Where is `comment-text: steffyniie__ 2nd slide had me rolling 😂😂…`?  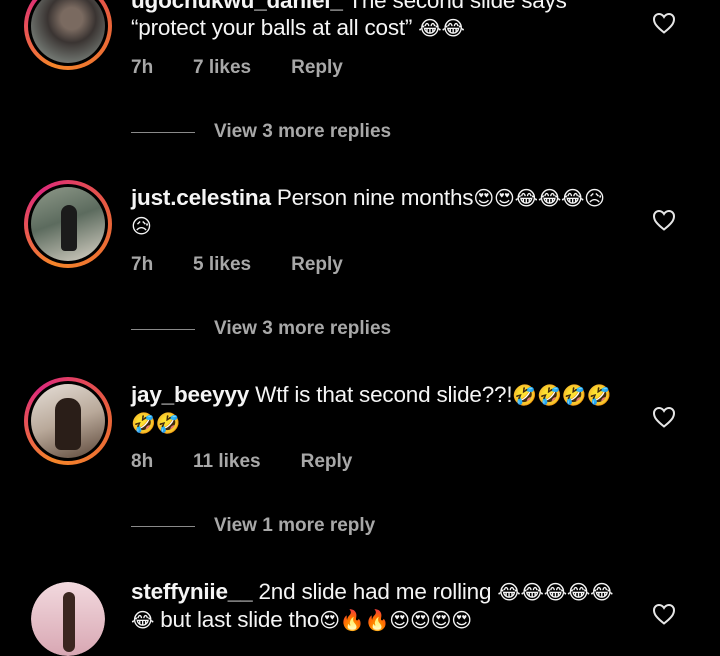
comment-text: steffyniie__ 2nd slide had me rolling 😂😂… is located at coordinates (376, 606).